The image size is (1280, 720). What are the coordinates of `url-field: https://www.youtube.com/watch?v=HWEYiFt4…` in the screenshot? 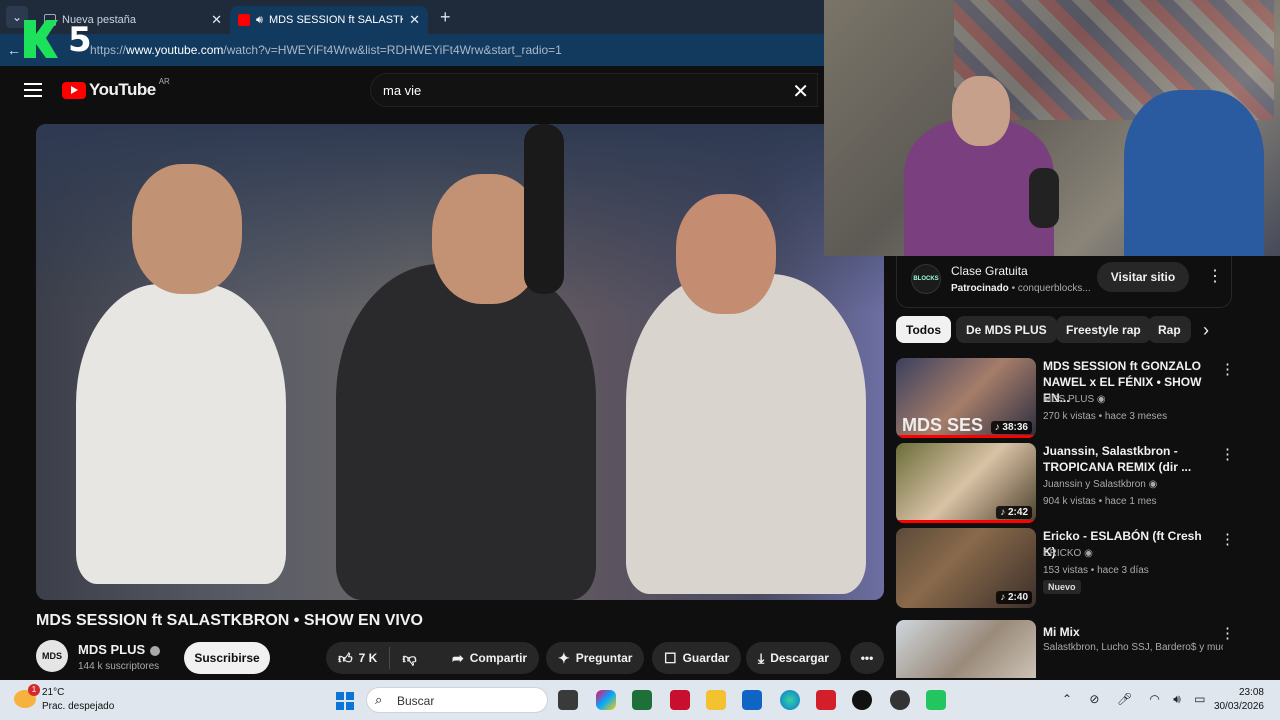 It's located at (326, 50).